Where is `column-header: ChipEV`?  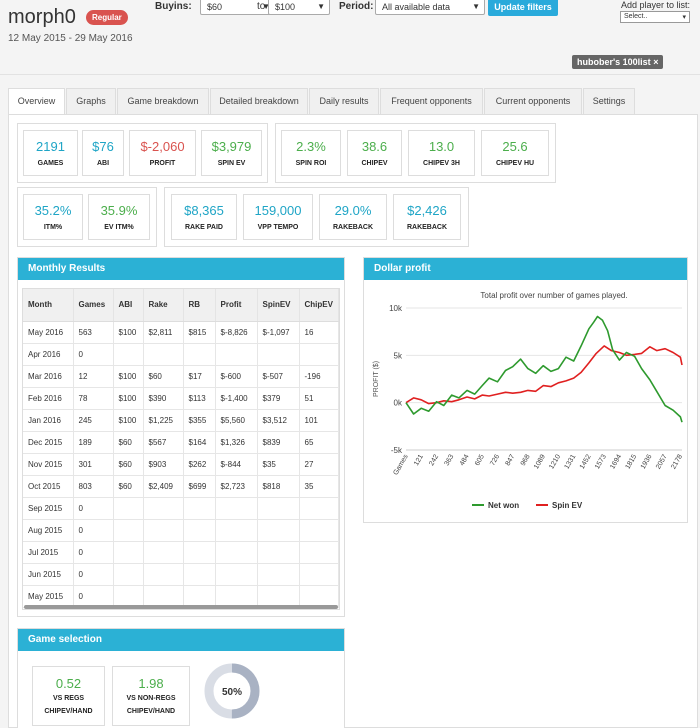
column-header: ChipEV is located at coordinates (319, 305).